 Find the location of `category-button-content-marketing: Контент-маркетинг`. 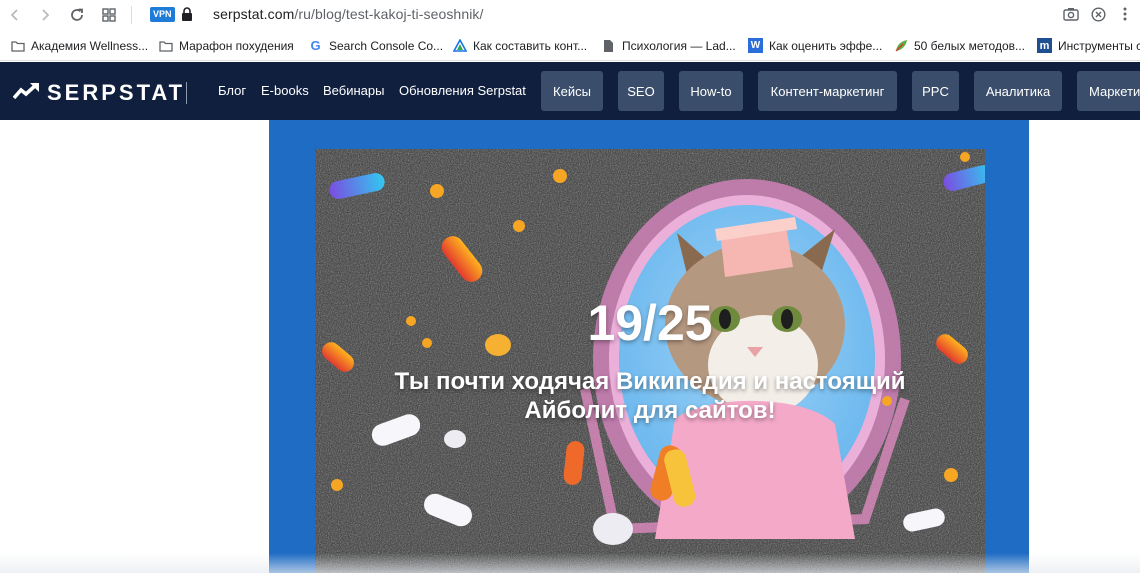

category-button-content-marketing: Контент-маркетинг is located at coordinates (827, 91).